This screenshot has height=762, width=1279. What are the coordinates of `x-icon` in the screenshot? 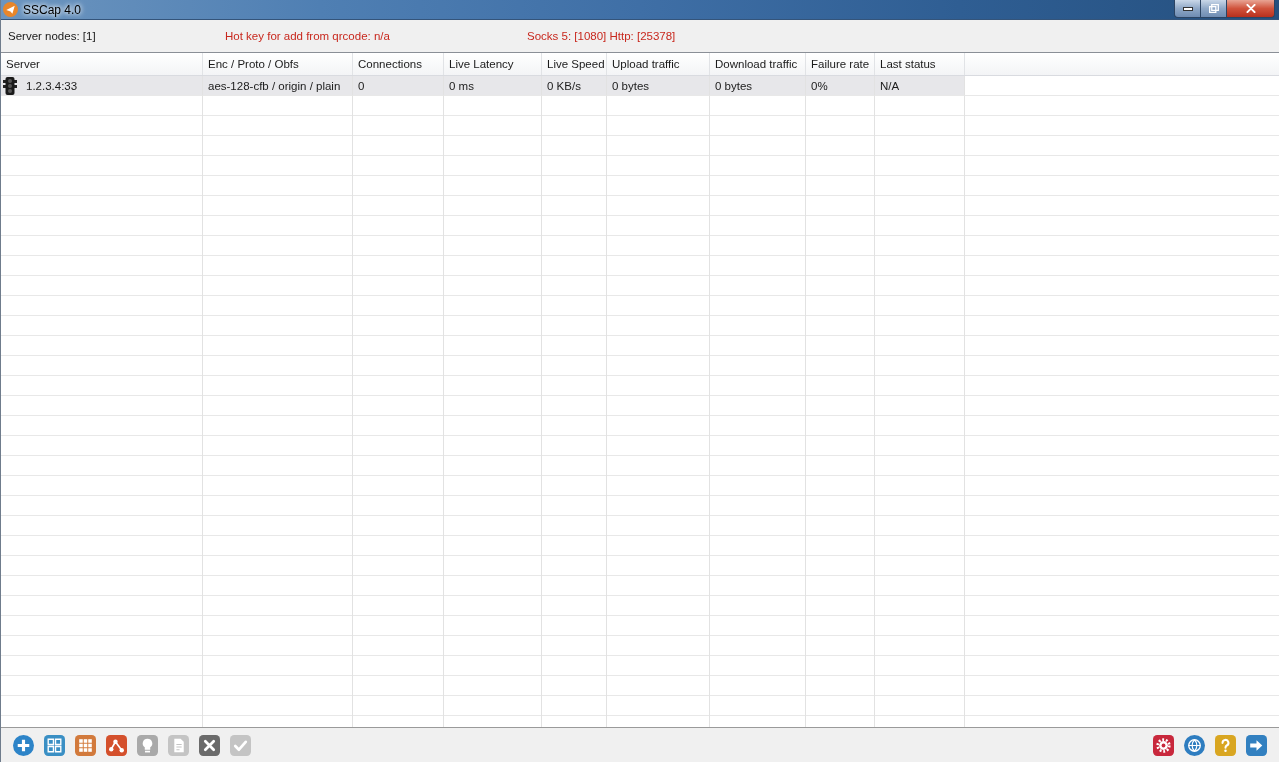 It's located at (209, 745).